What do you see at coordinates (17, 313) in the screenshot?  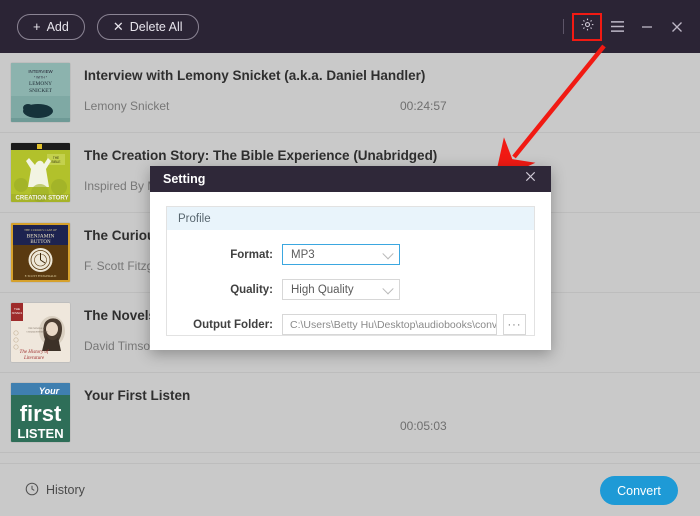 I see `svg-text: NOVELS` at bounding box center [17, 313].